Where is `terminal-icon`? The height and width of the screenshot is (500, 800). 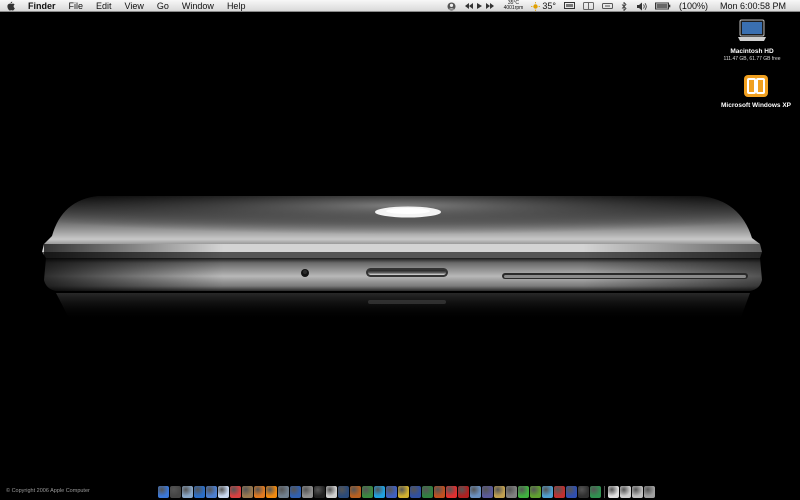 terminal-icon is located at coordinates (319, 492).